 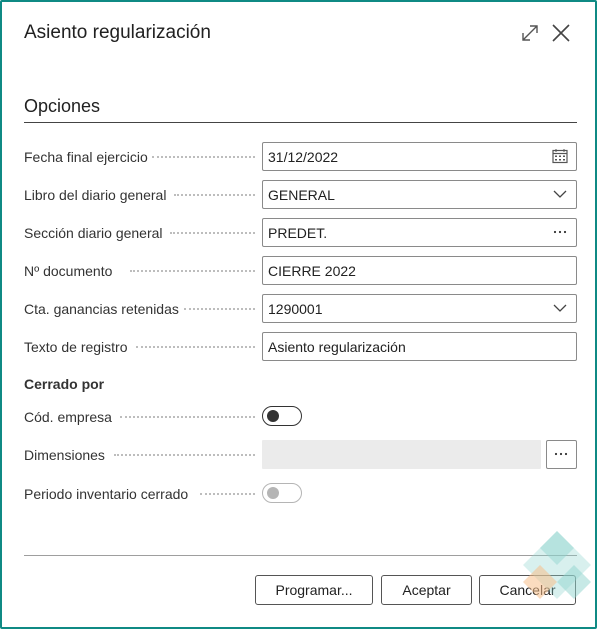 What do you see at coordinates (419, 156) in the screenshot?
I see `fiscal-year-end-input: 31/12/2022` at bounding box center [419, 156].